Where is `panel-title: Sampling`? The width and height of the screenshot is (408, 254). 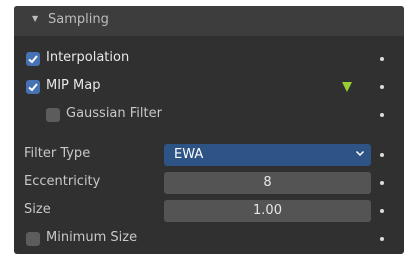 panel-title: Sampling is located at coordinates (78, 19).